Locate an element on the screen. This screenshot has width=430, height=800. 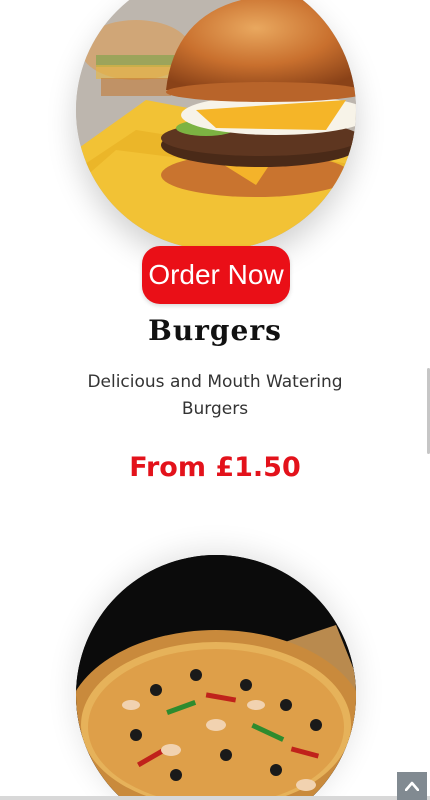
order-now-button: Order Now is located at coordinates (216, 275).